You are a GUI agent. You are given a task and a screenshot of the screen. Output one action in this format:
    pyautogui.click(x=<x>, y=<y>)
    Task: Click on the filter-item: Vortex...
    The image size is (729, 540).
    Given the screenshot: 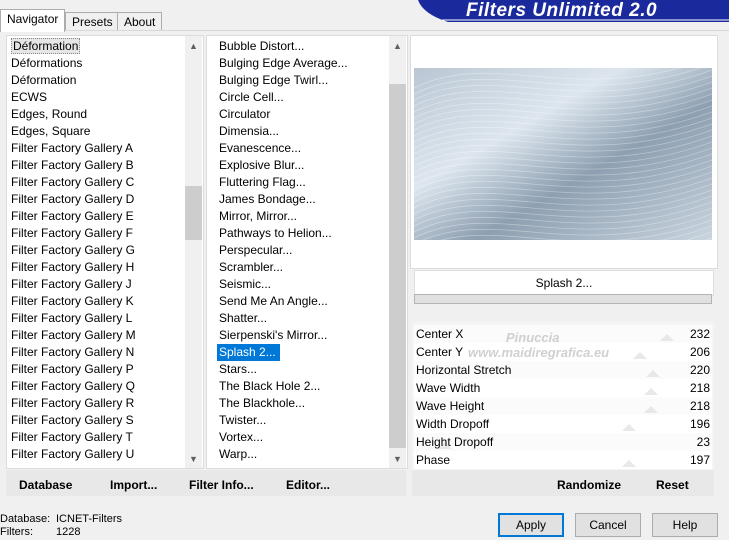 What is the action you would take?
    pyautogui.click(x=282, y=437)
    